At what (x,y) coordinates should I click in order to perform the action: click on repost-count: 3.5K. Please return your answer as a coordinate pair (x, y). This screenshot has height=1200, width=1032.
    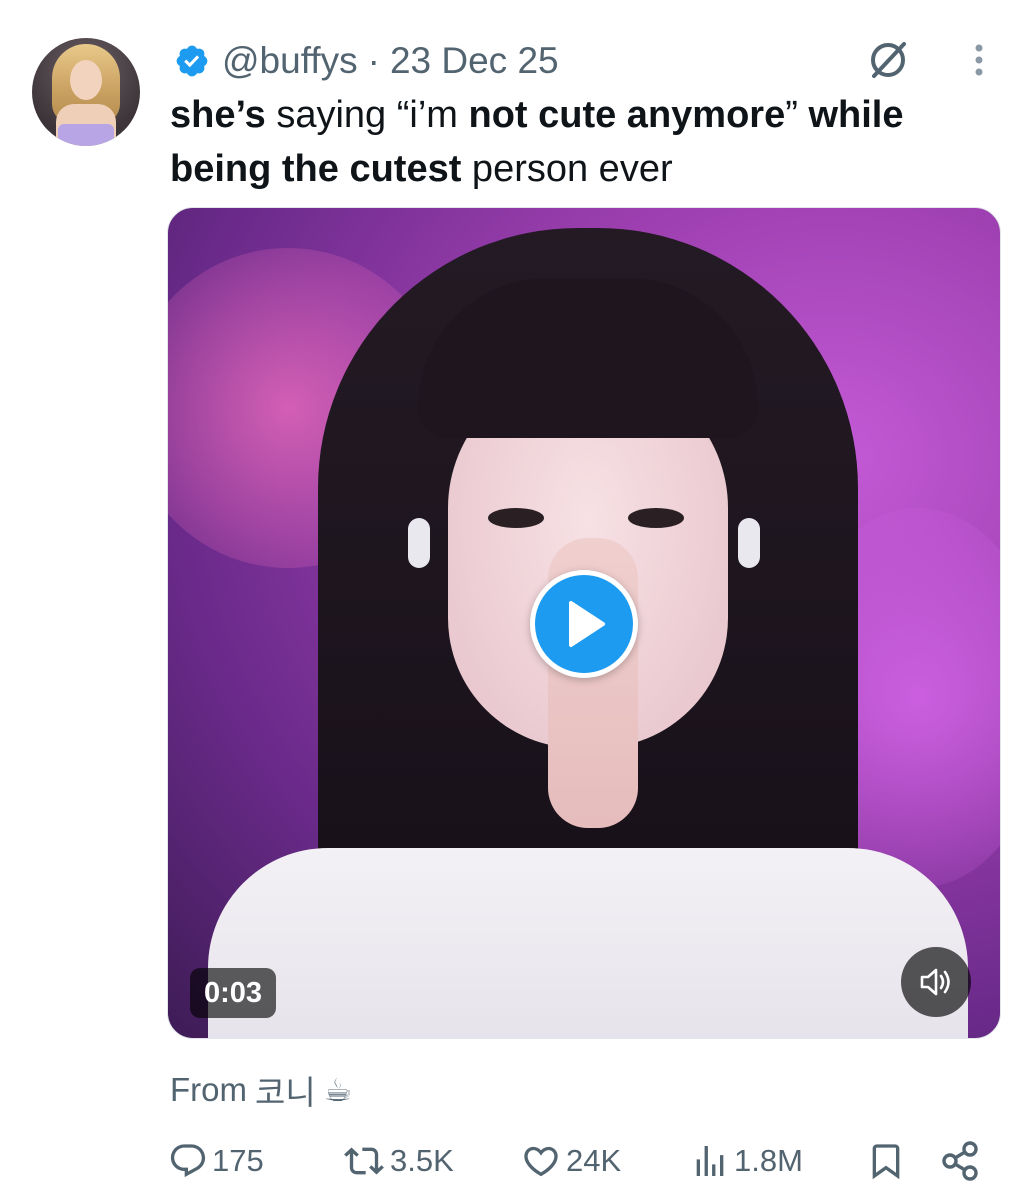
    Looking at the image, I should click on (422, 1160).